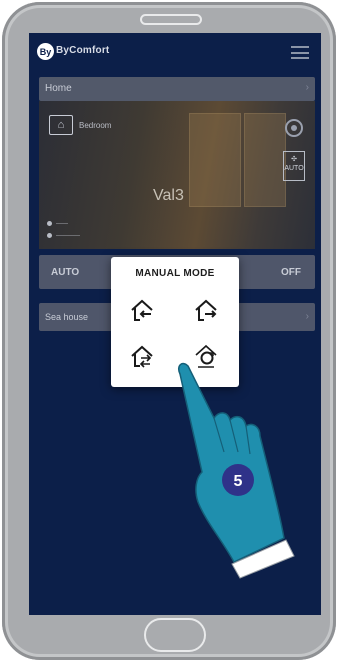  Describe the element at coordinates (175, 635) in the screenshot. I see `phone-home-button` at that location.